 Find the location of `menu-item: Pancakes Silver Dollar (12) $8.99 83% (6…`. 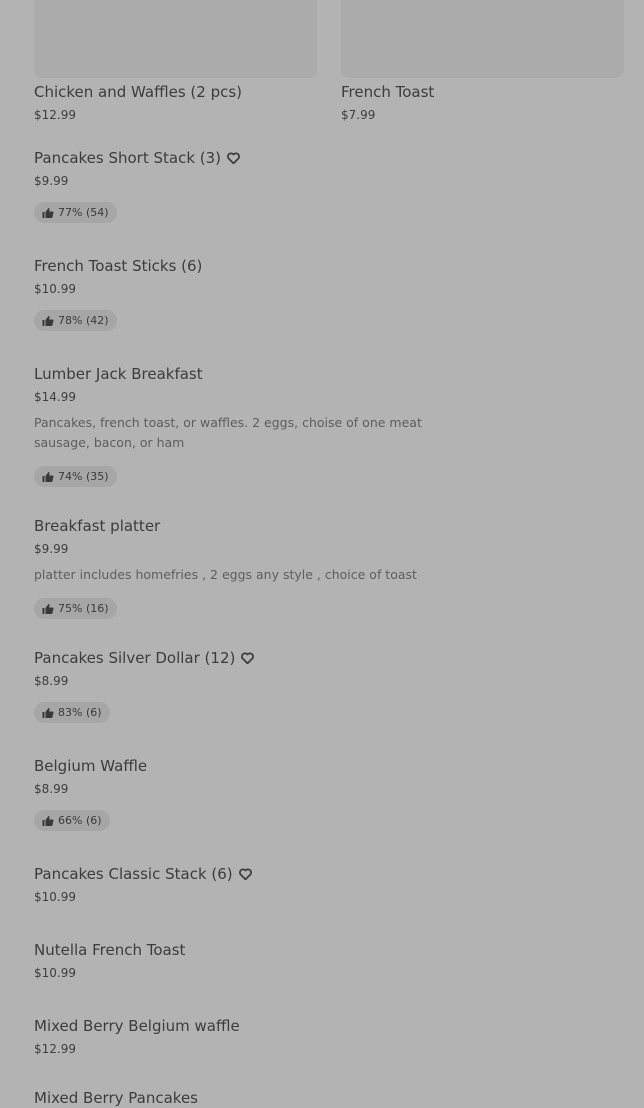

menu-item: Pancakes Silver Dollar (12) $8.99 83% (6… is located at coordinates (244, 685).